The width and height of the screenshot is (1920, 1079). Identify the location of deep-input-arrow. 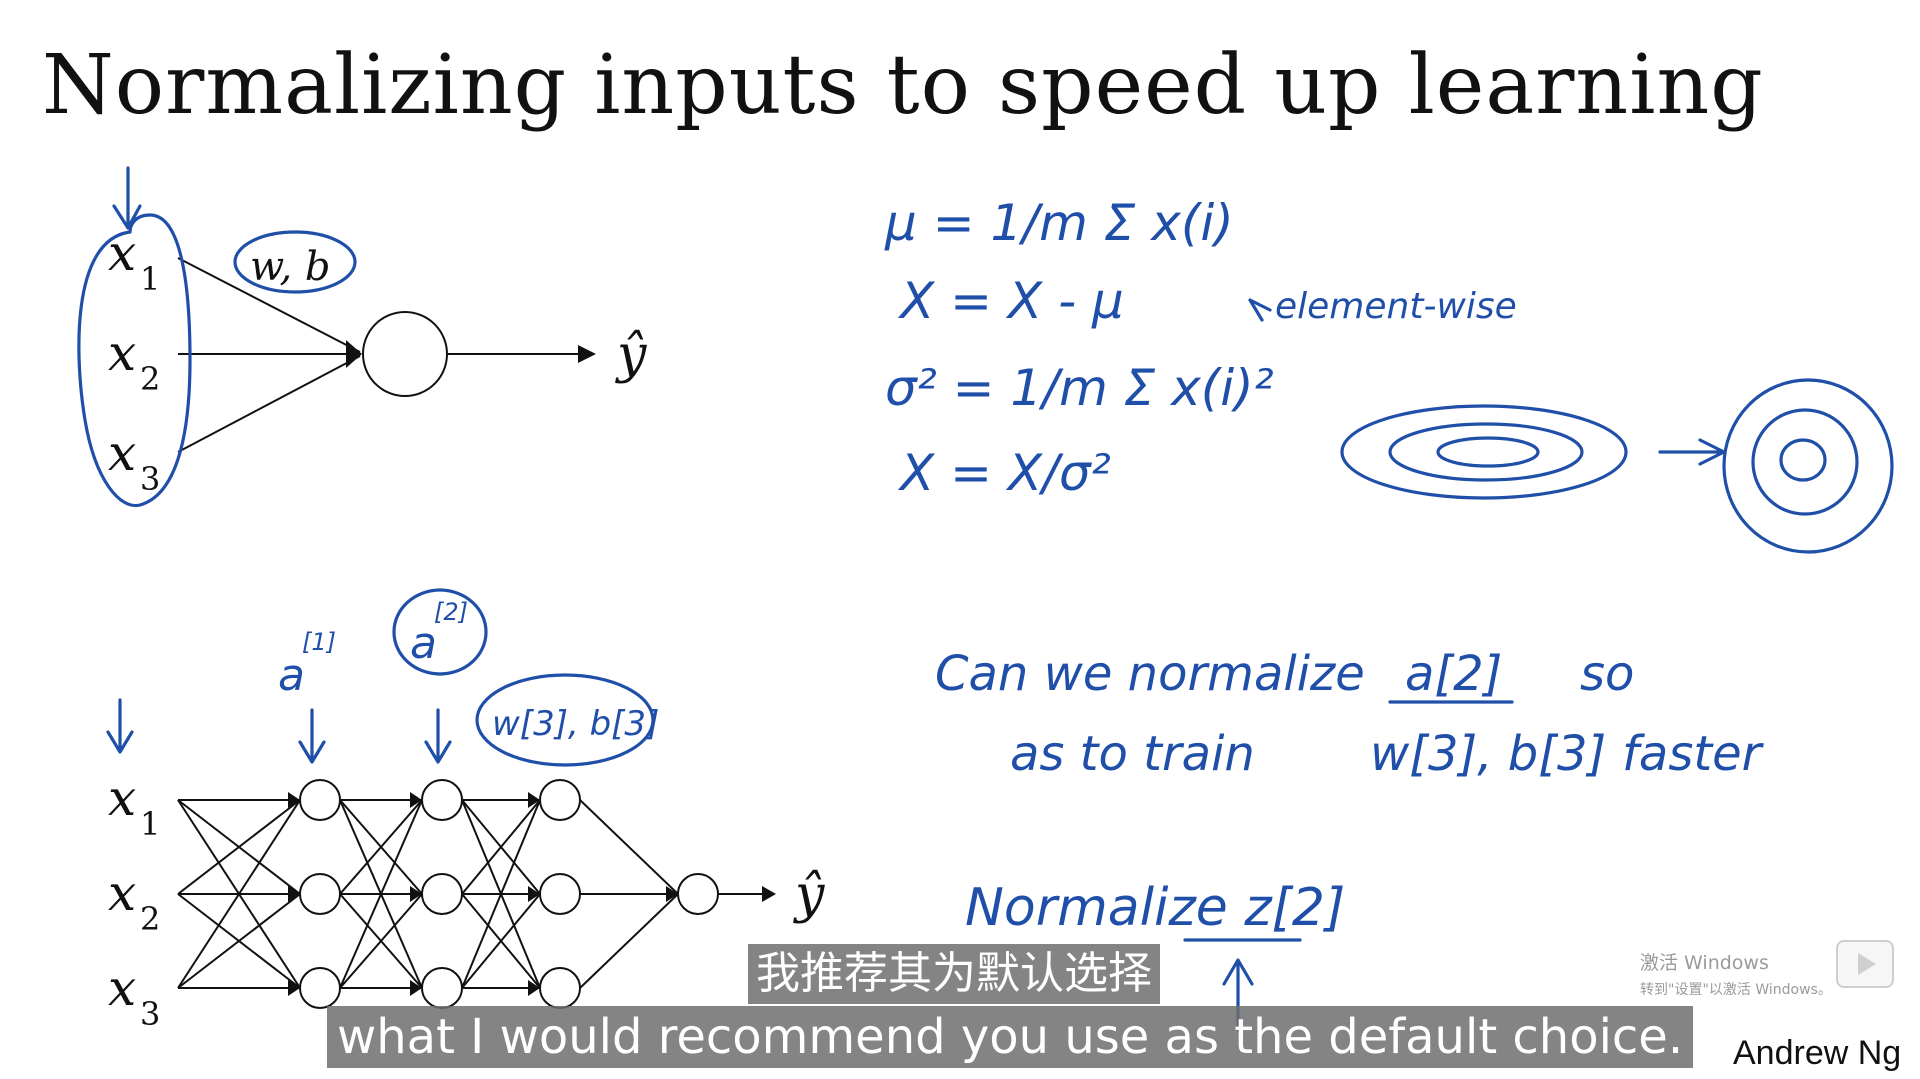
(120, 726).